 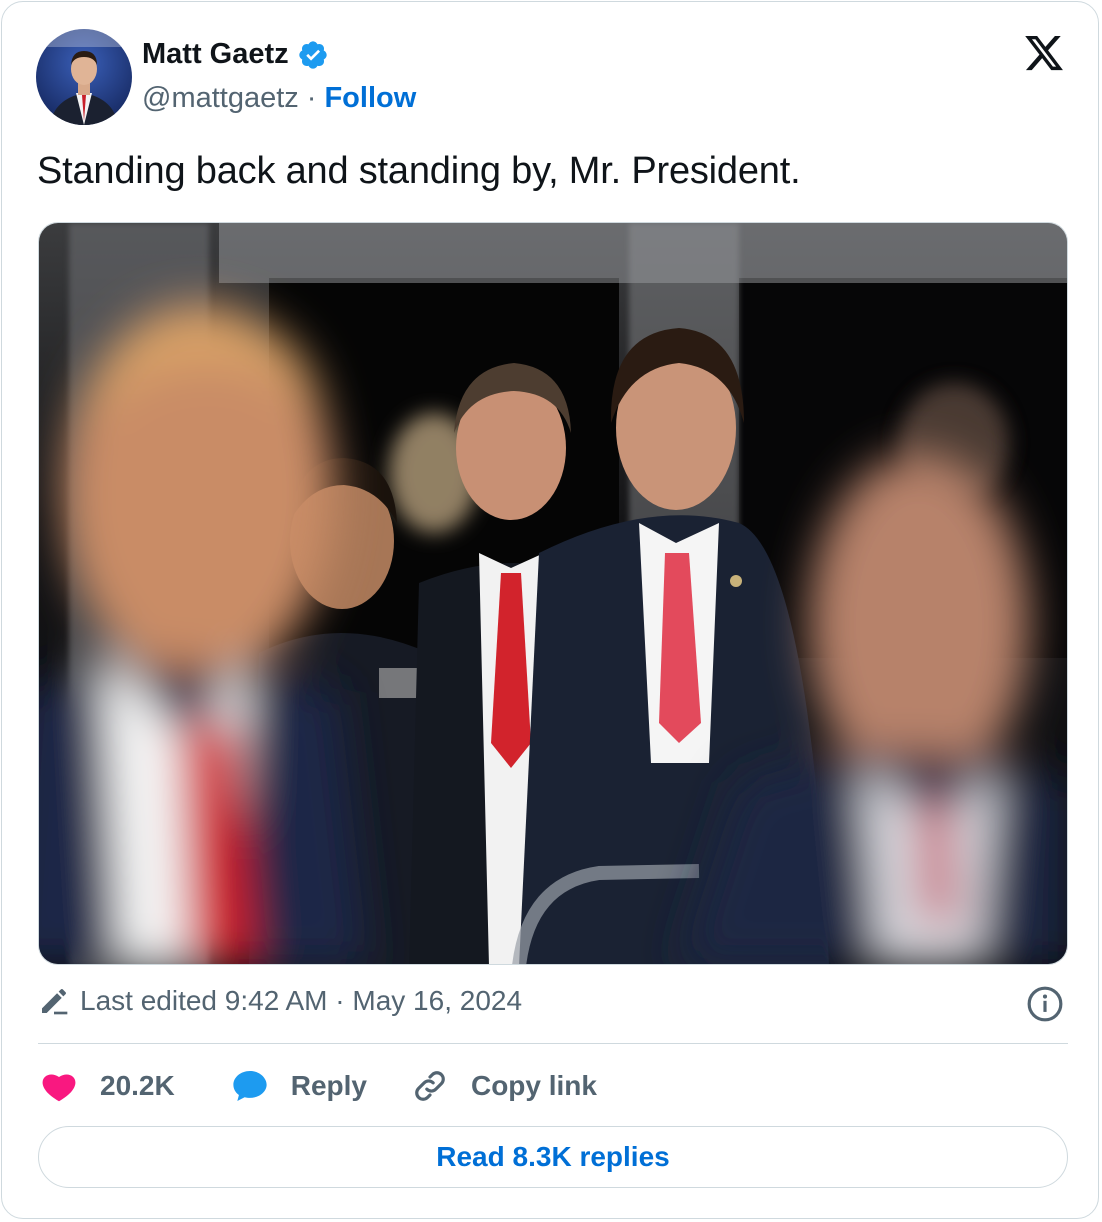 I want to click on x-logo-icon, so click(x=1044, y=53).